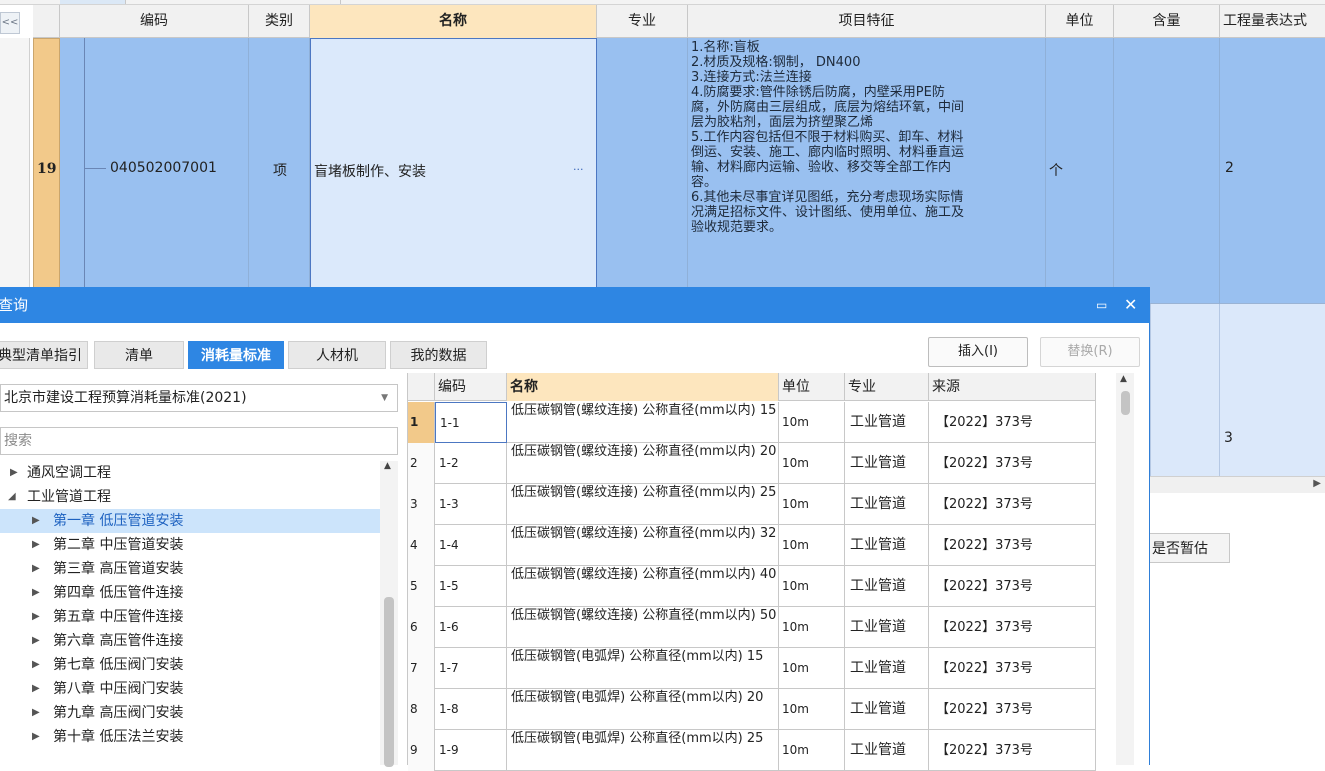 The image size is (1325, 771). I want to click on row-num: 4, so click(421, 545).